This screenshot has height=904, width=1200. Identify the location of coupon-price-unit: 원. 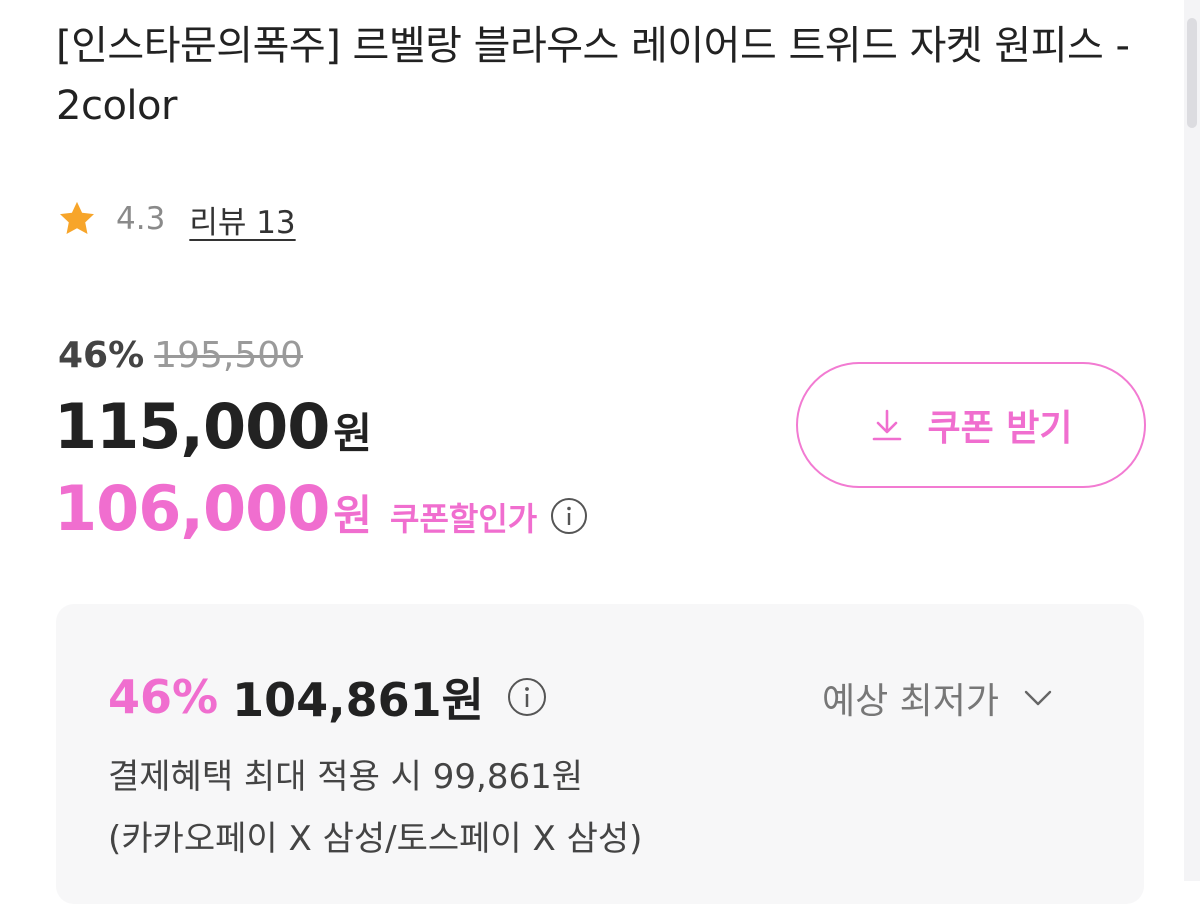
(353, 515).